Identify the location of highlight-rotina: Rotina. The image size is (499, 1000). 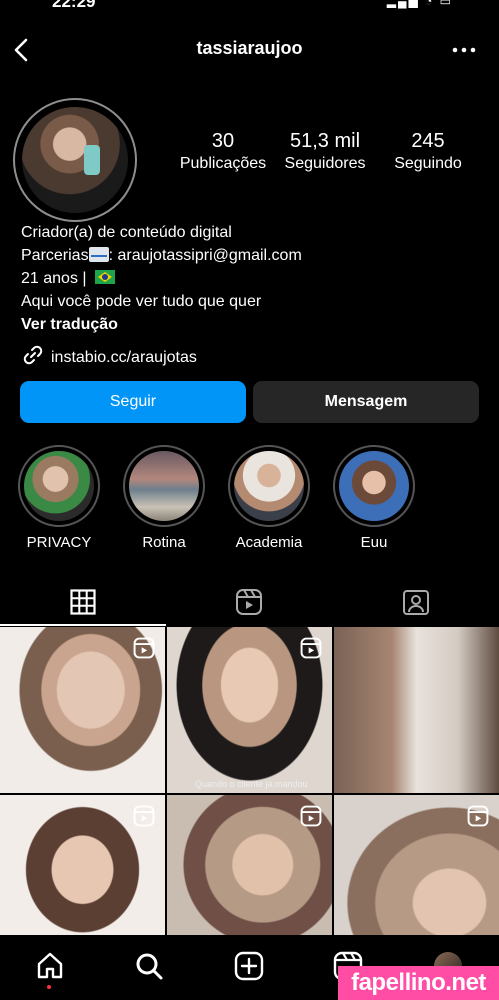
(164, 498).